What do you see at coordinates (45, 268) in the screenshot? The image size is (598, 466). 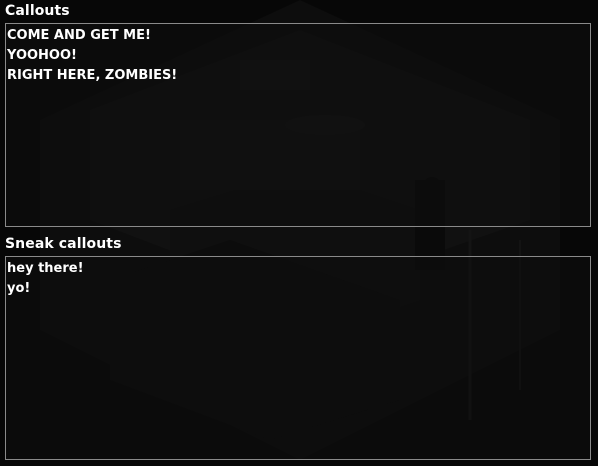 I see `sneak-callout-line: hey there!` at bounding box center [45, 268].